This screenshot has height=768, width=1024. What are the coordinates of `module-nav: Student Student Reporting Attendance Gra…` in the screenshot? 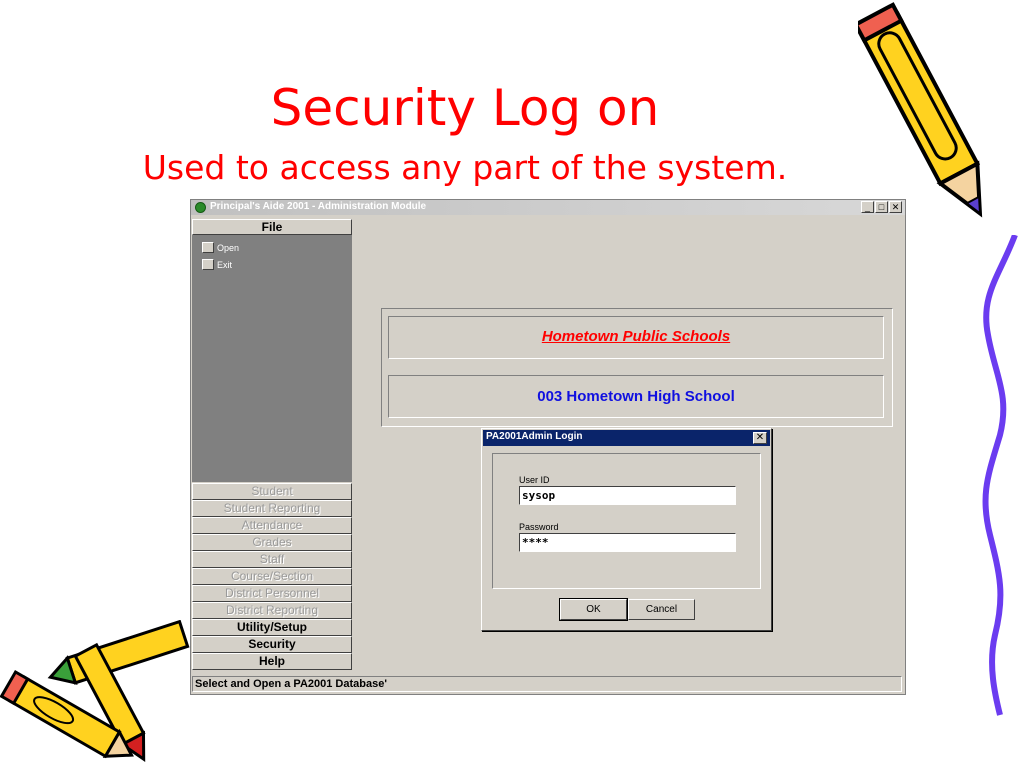 It's located at (272, 576).